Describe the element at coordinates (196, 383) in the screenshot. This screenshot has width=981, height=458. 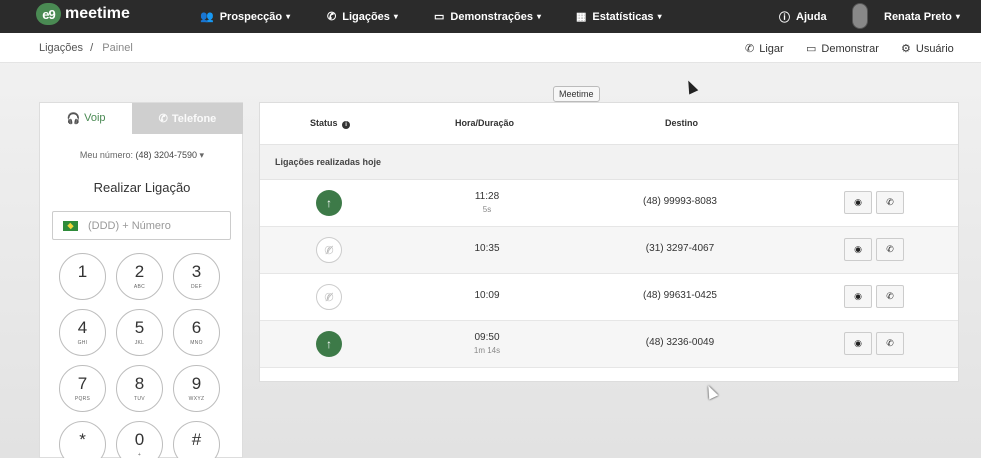
I see `key-digit: 9` at that location.